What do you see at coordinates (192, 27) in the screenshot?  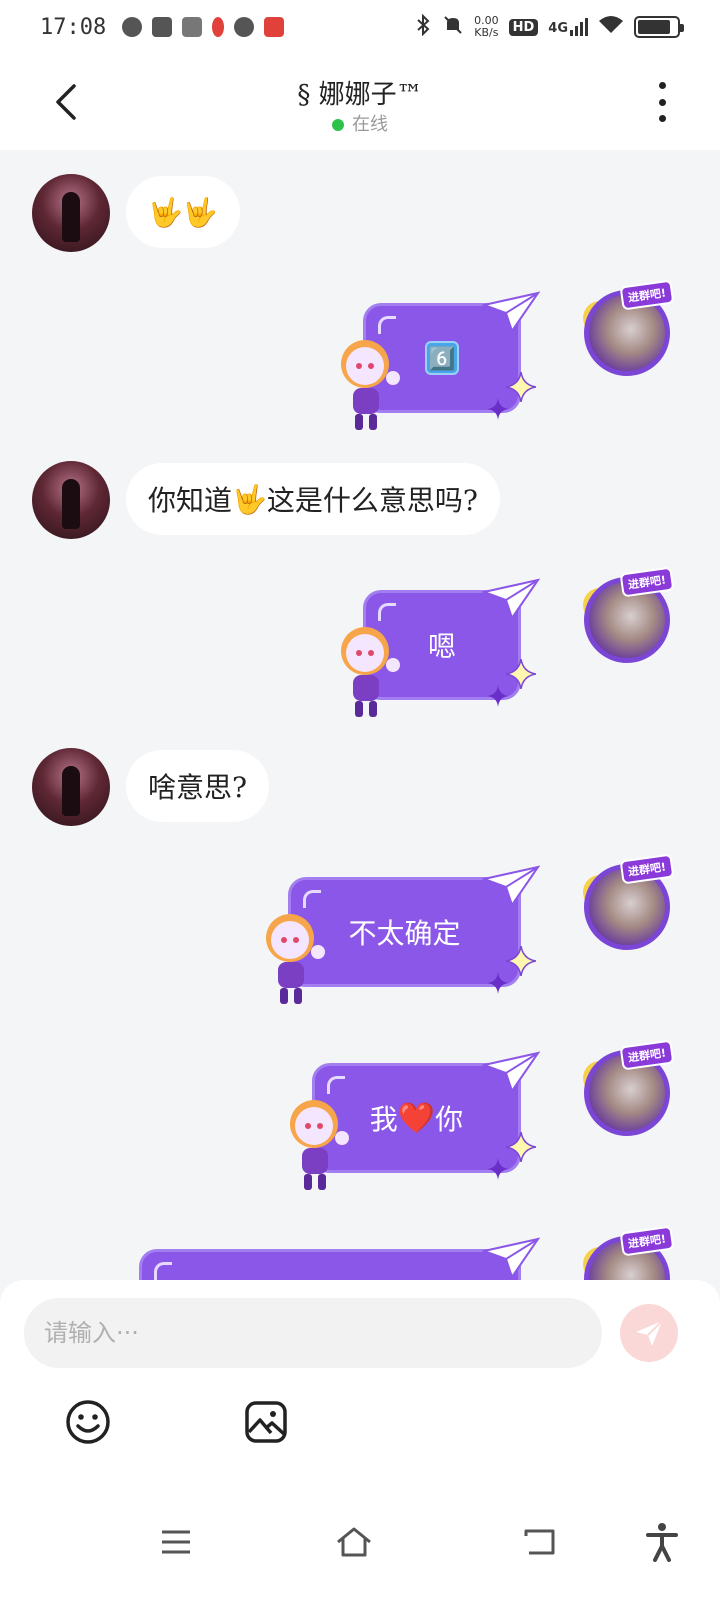 I see `document-icon` at bounding box center [192, 27].